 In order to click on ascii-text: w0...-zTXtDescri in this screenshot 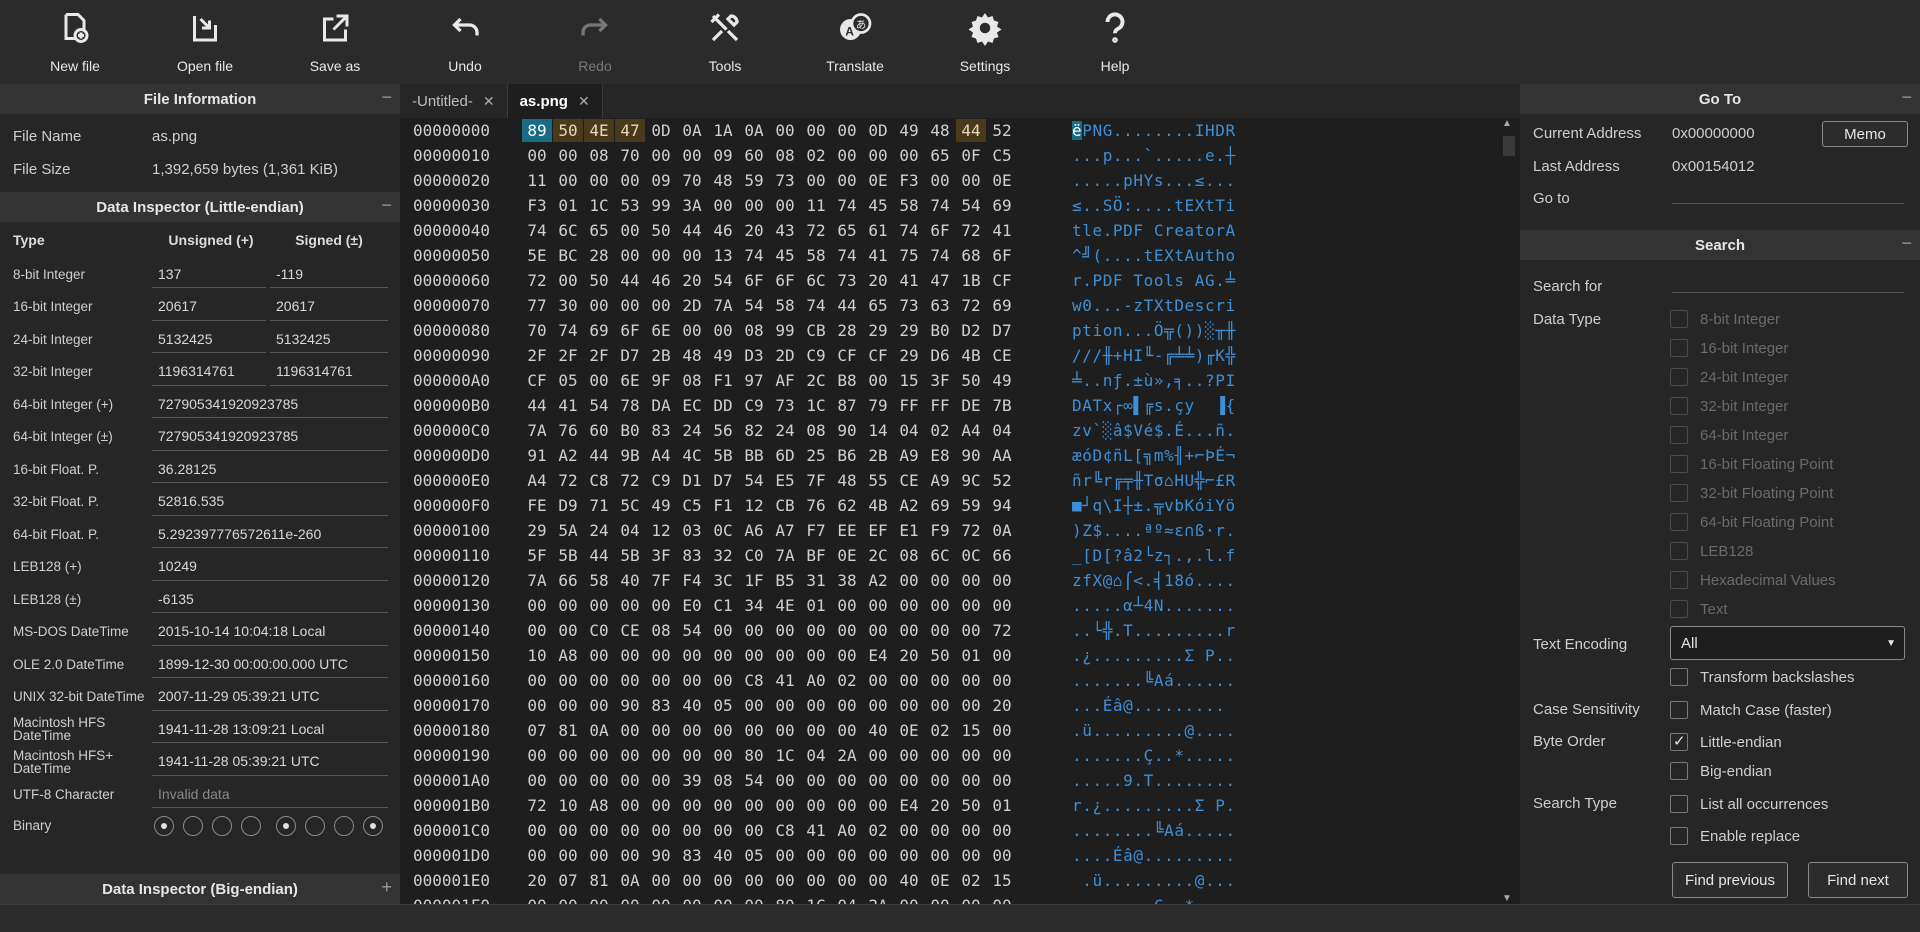, I will do `click(1149, 305)`.